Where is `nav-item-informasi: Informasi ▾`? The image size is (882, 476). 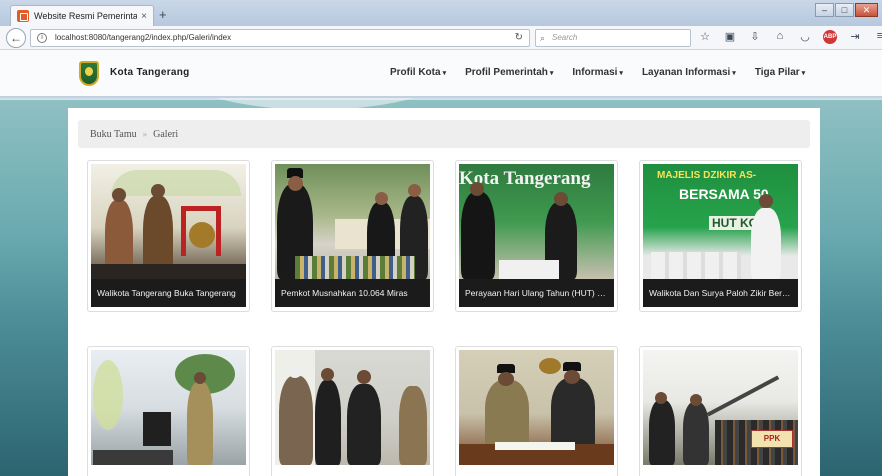
nav-item-informasi: Informasi ▾ is located at coordinates (597, 72).